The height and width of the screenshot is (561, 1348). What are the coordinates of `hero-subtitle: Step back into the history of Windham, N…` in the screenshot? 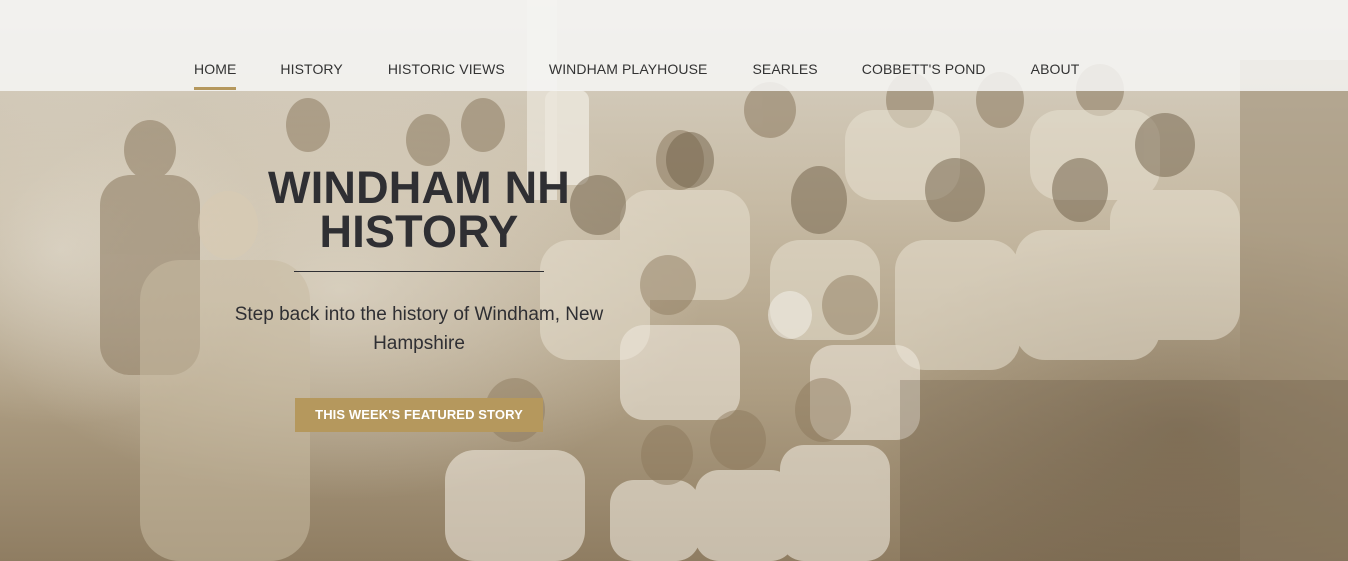 It's located at (419, 329).